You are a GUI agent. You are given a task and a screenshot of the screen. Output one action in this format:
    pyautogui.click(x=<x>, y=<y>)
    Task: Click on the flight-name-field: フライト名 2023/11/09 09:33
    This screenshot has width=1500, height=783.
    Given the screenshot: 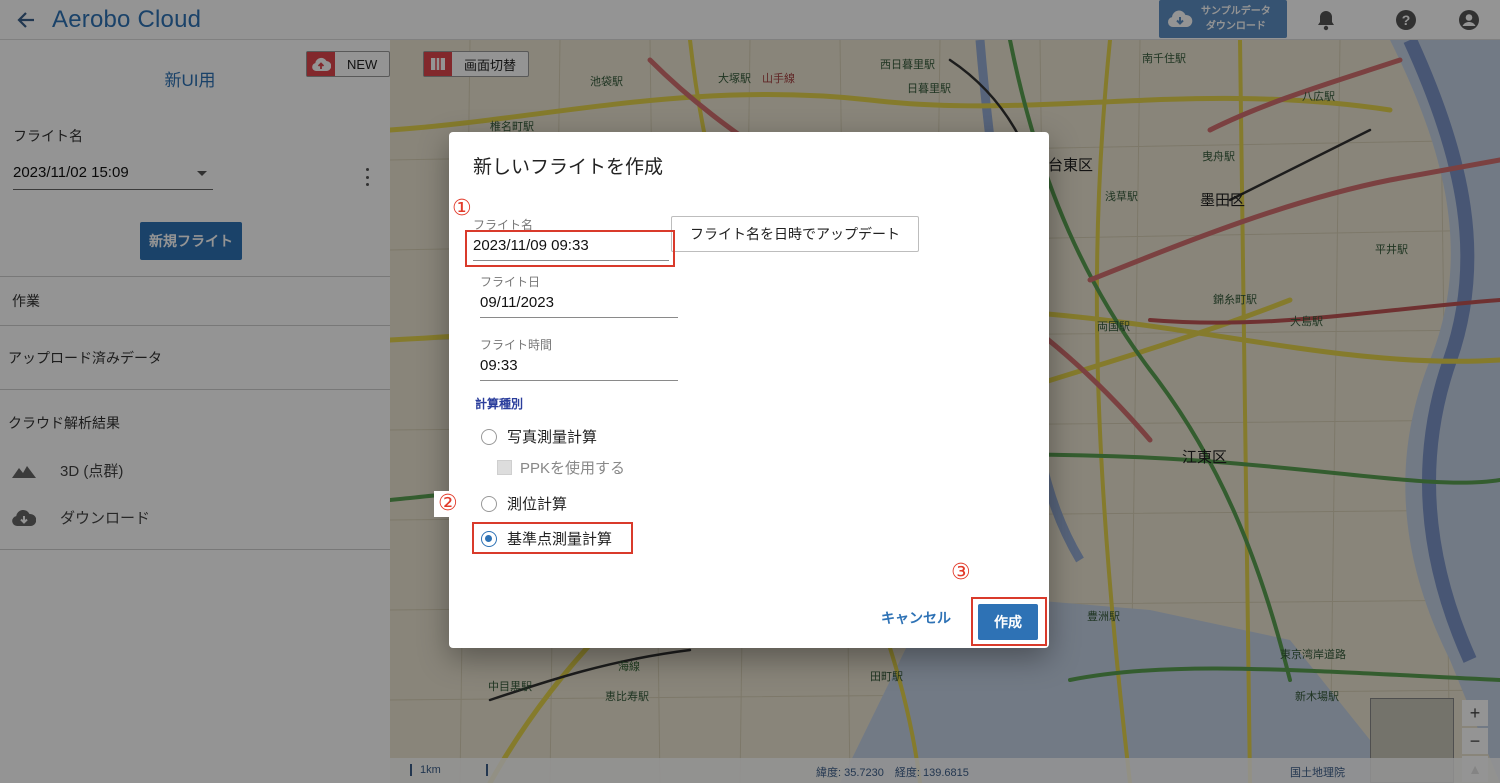 What is the action you would take?
    pyautogui.click(x=571, y=238)
    